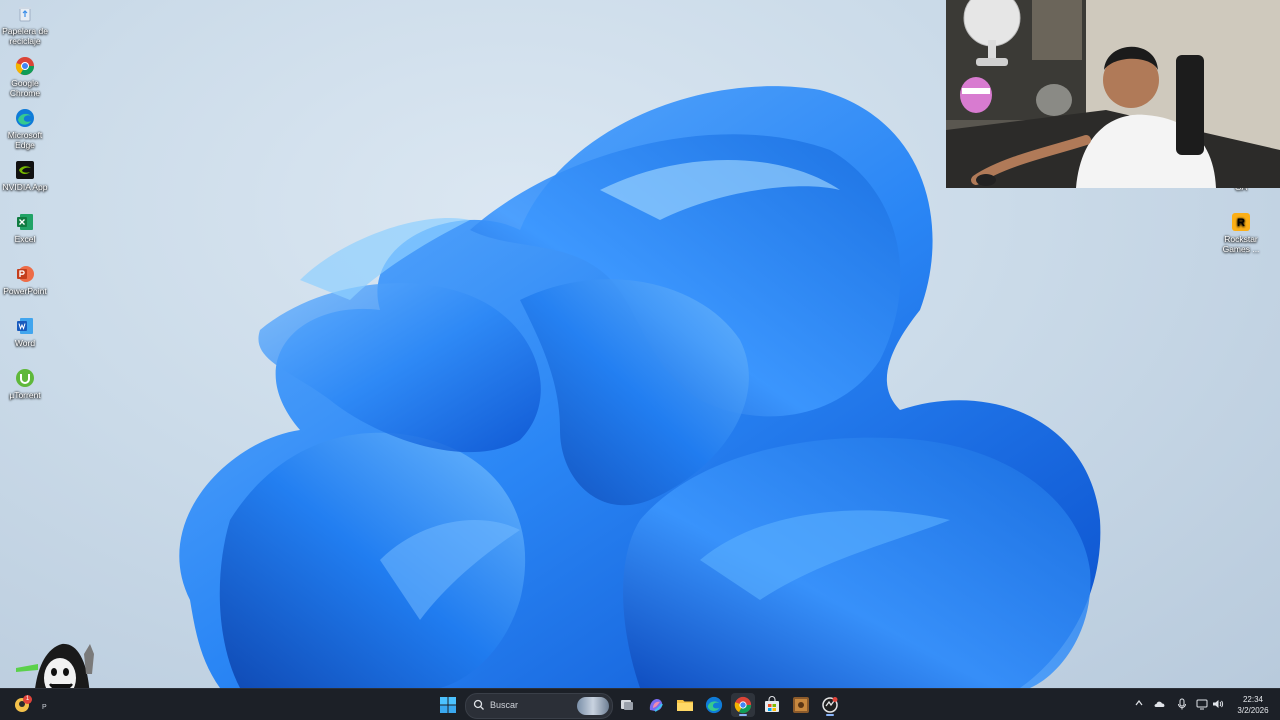 The image size is (1280, 720). Describe the element at coordinates (25, 88) in the screenshot. I see `desktop-icon-label: Google Chrome` at that location.